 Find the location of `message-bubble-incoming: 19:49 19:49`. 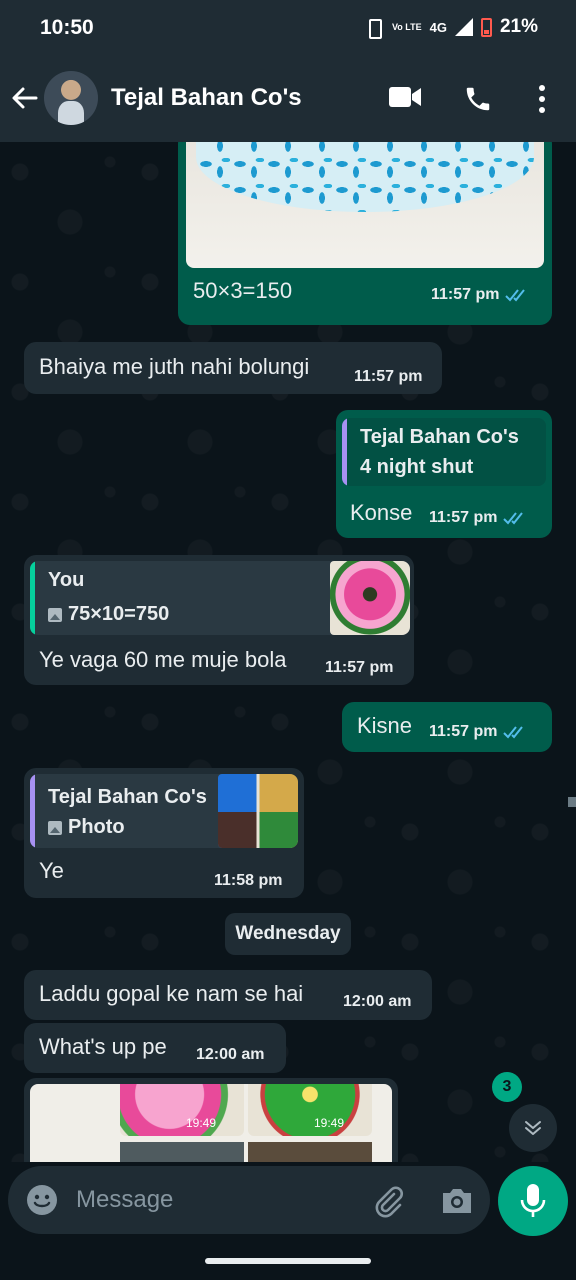

message-bubble-incoming: 19:49 19:49 is located at coordinates (211, 1120).